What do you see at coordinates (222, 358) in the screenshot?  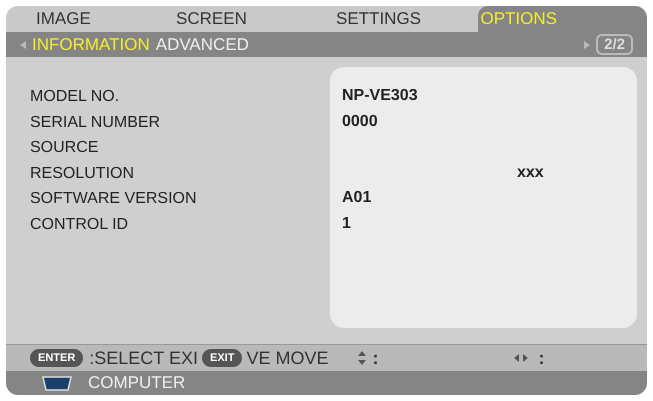 I see `exit-key: EXIT` at bounding box center [222, 358].